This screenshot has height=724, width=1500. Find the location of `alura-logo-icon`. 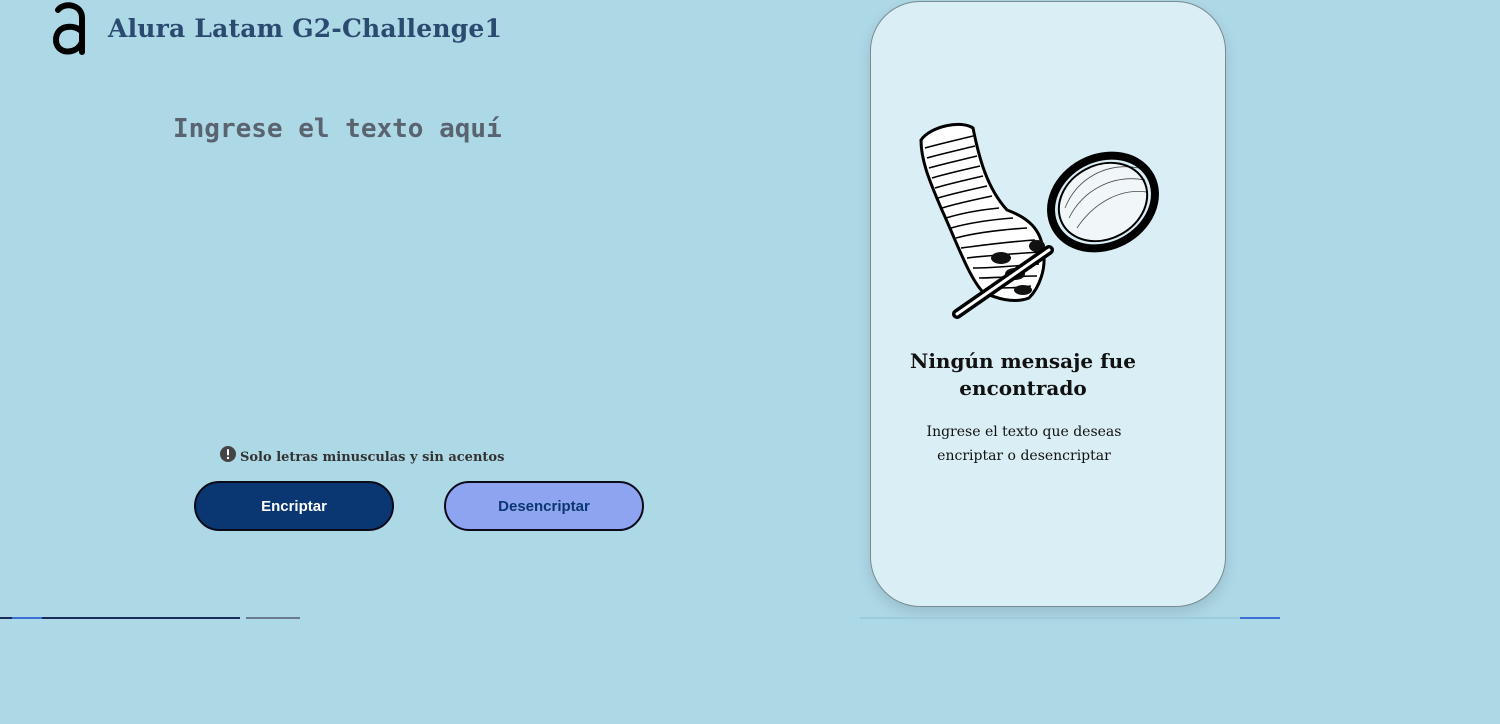

alura-logo-icon is located at coordinates (70, 29).